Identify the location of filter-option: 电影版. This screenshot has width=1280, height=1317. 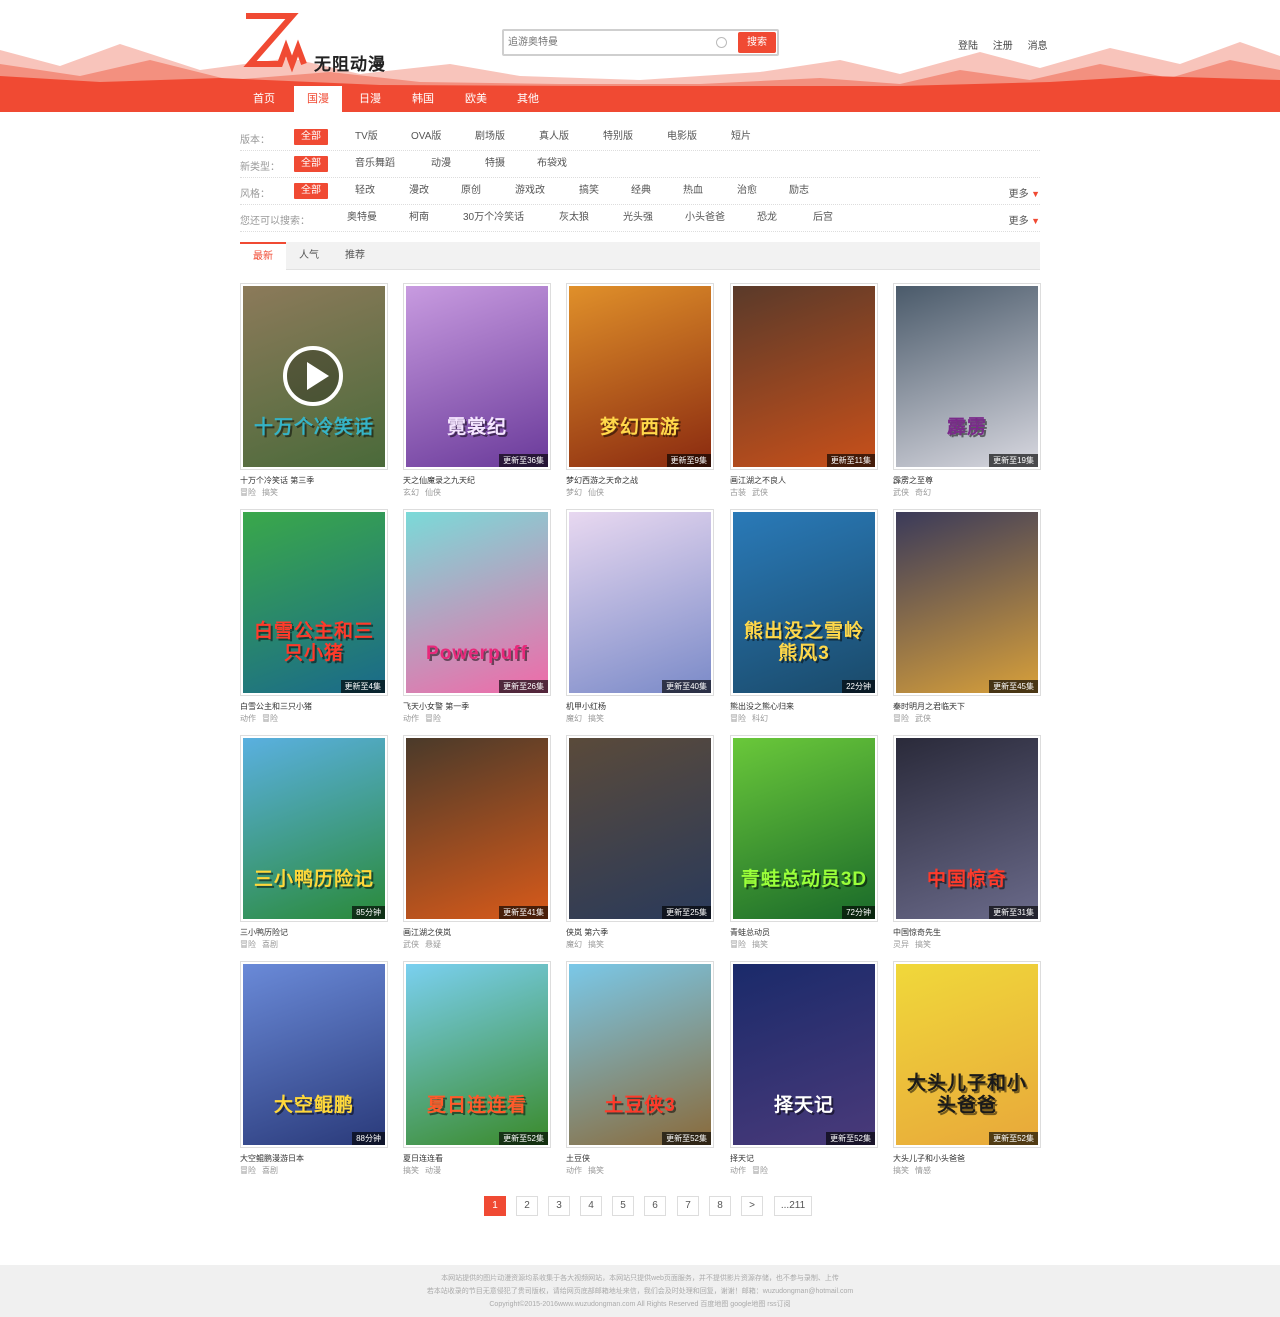
(682, 137).